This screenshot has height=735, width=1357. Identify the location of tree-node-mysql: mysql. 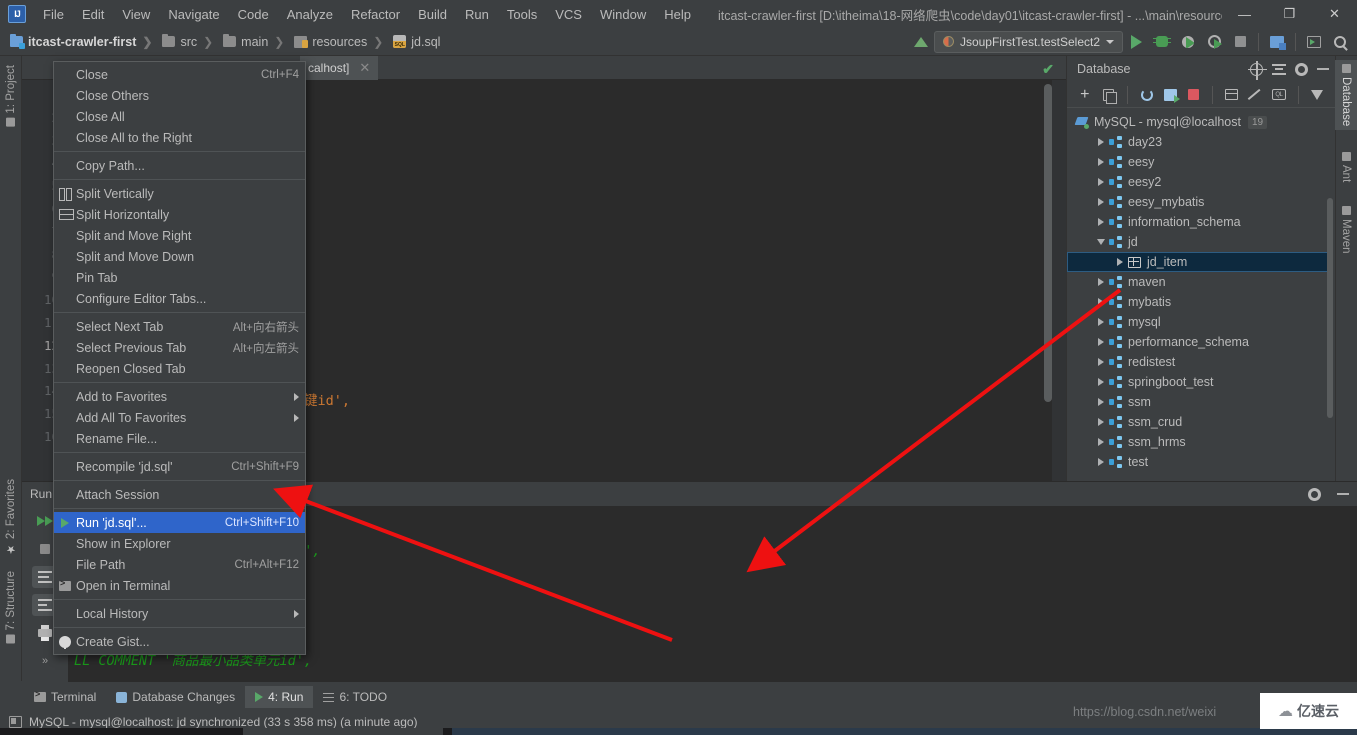
(1201, 322).